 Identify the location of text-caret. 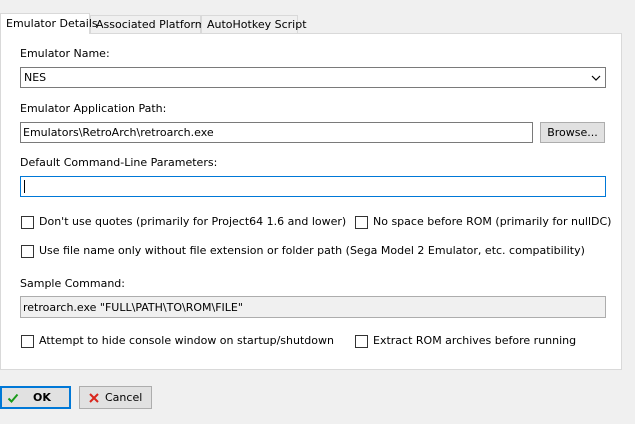
(24, 186).